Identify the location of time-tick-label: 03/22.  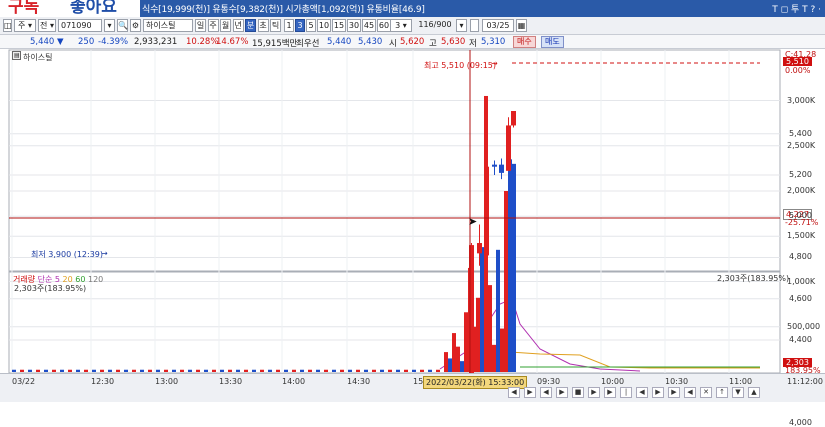
(24, 381).